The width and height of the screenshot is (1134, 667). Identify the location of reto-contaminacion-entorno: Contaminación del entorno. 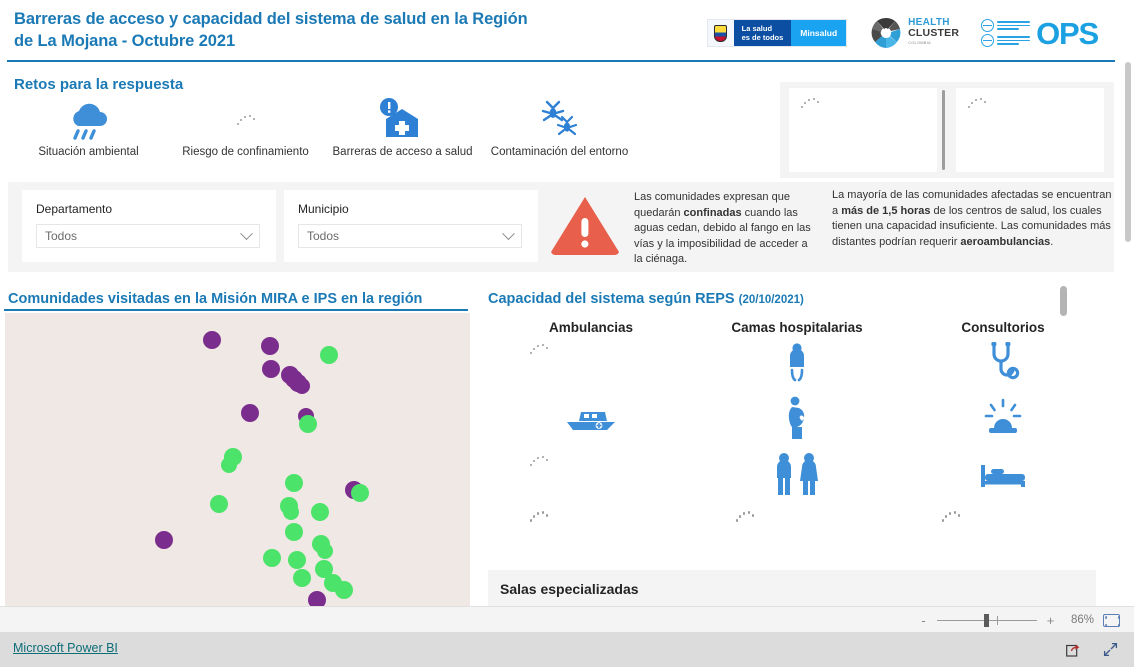
(559, 134).